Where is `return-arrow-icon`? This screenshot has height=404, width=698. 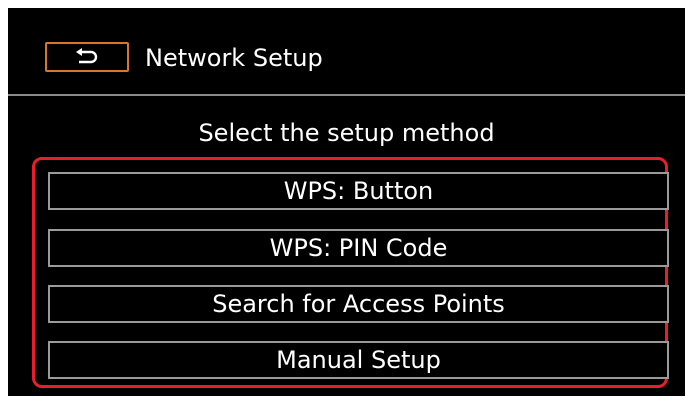
return-arrow-icon is located at coordinates (87, 57).